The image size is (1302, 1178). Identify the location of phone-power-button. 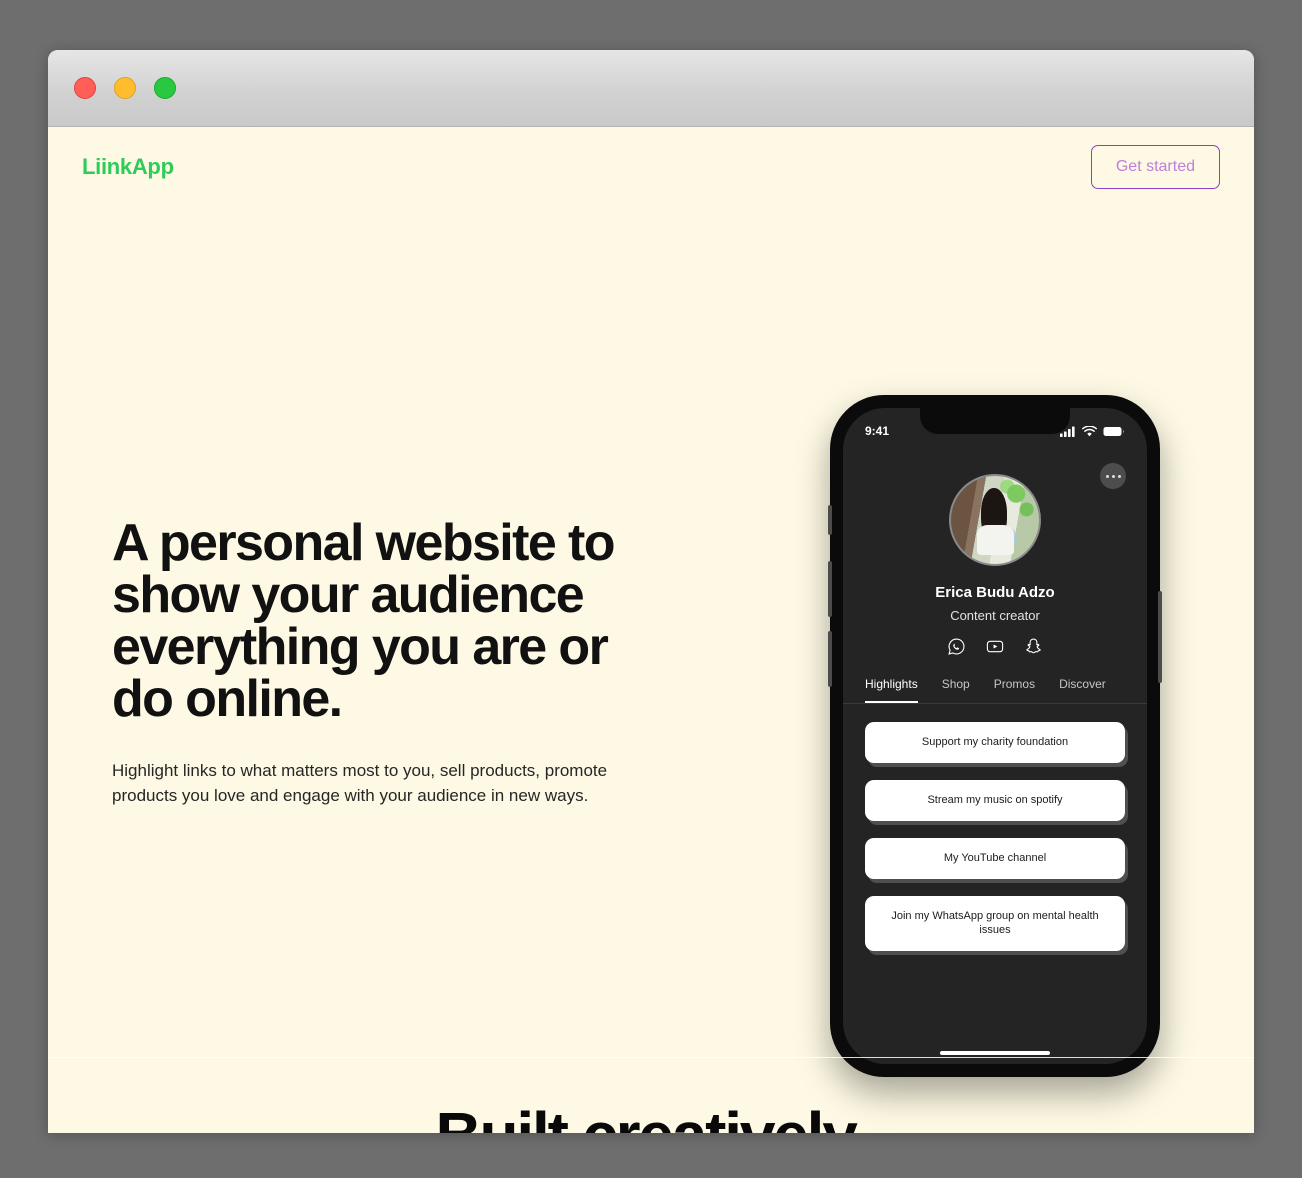
(1160, 637).